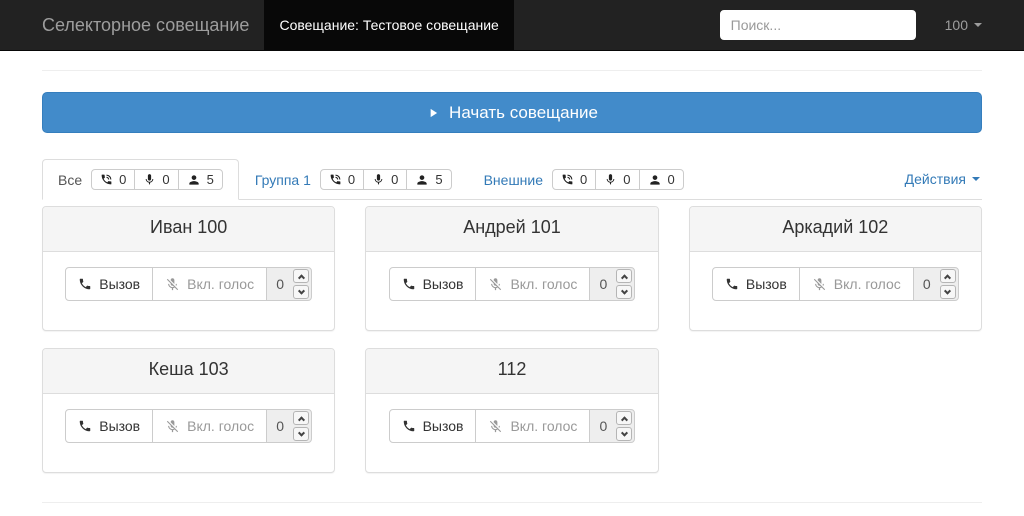 The width and height of the screenshot is (1024, 516). I want to click on tab-external-counters: 0 0 0, so click(618, 179).